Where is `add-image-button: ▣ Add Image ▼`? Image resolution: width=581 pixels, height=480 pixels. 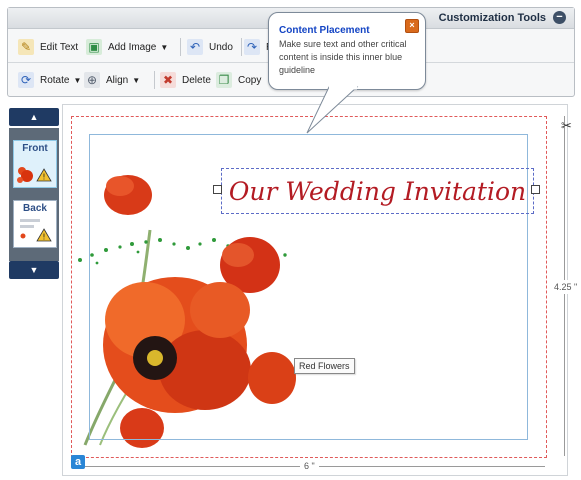 add-image-button: ▣ Add Image ▼ is located at coordinates (127, 47).